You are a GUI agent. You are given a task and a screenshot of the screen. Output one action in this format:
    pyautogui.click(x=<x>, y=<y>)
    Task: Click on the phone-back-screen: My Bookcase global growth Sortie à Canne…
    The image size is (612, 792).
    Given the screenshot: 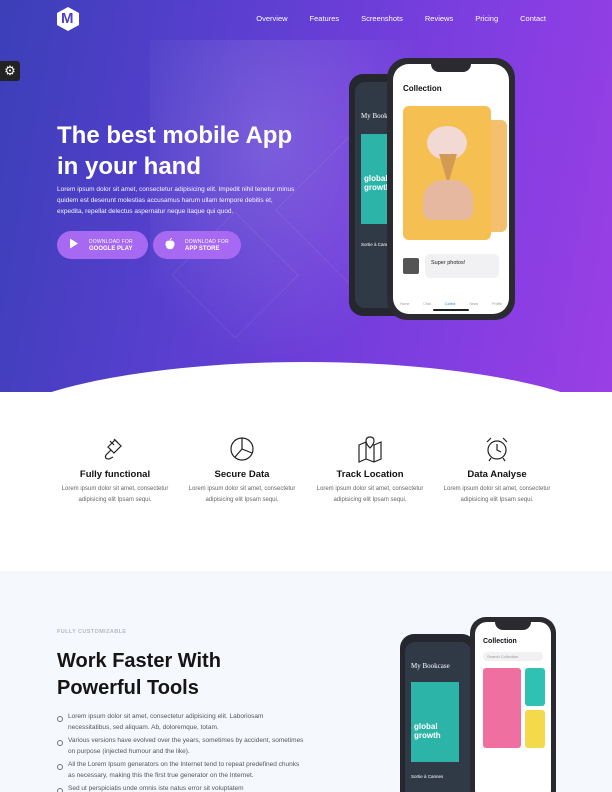 What is the action you would take?
    pyautogui.click(x=438, y=717)
    